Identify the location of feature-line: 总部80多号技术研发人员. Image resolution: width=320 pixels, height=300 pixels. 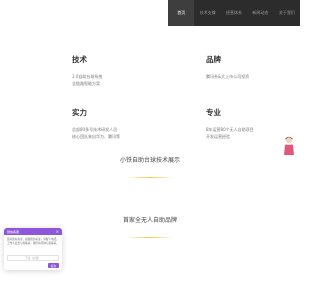
(95, 129).